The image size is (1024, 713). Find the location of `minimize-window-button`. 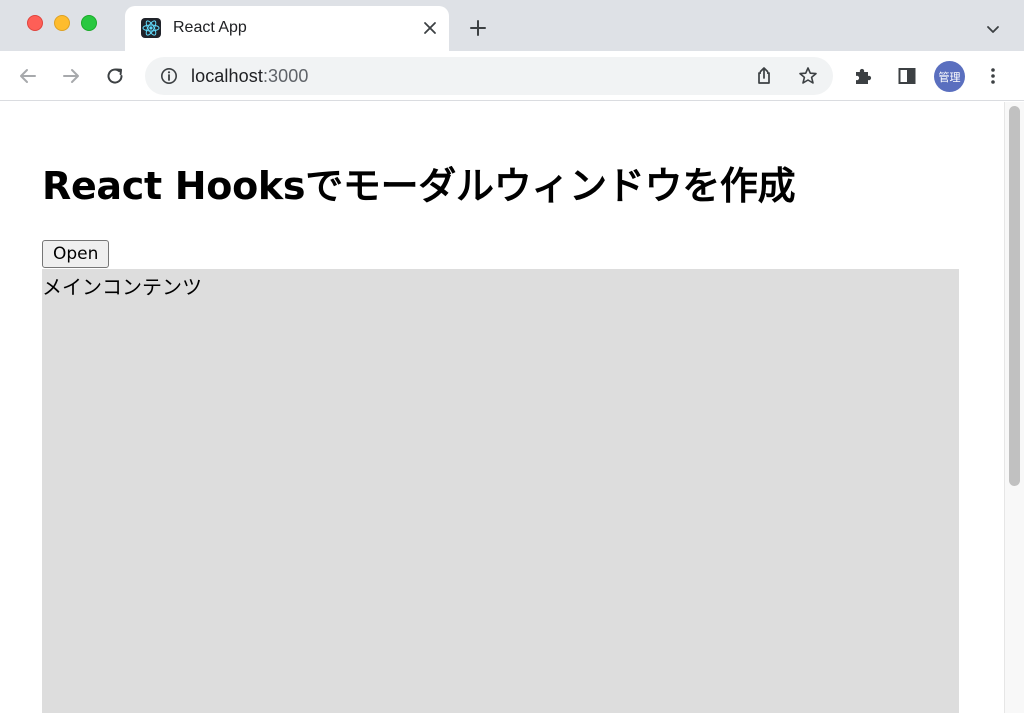

minimize-window-button is located at coordinates (62, 23).